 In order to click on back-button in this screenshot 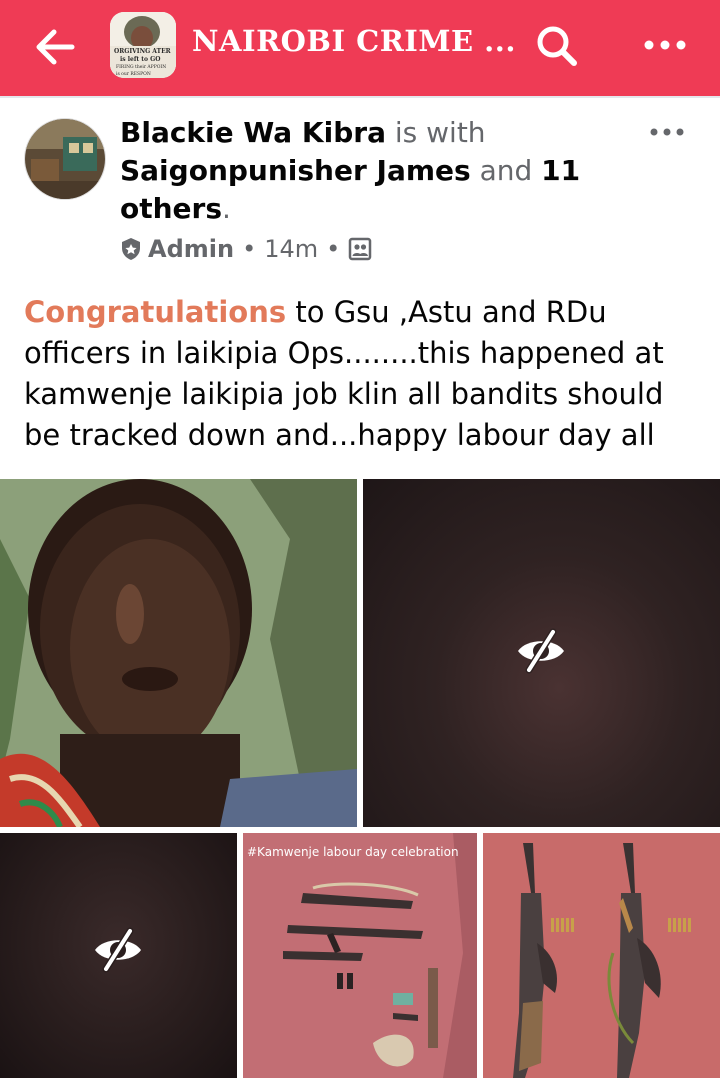, I will do `click(55, 47)`.